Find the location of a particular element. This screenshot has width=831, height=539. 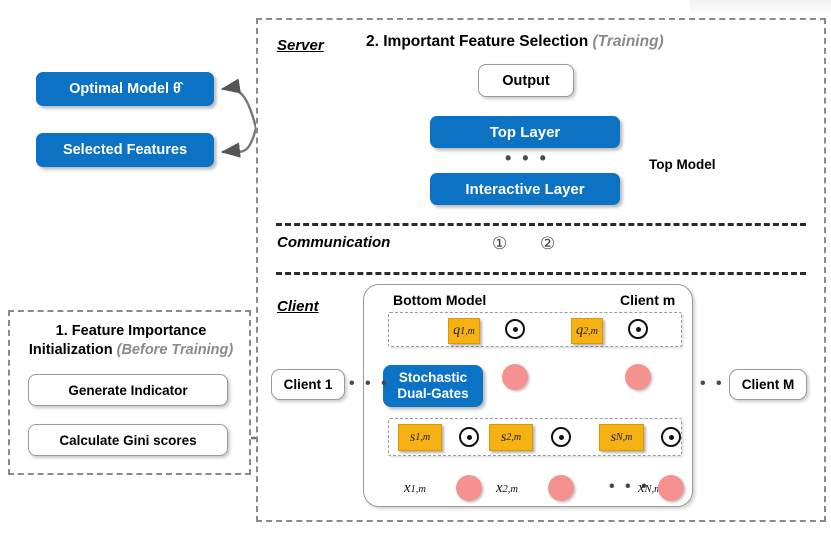

input-label-1: x1,m is located at coordinates (415, 488).